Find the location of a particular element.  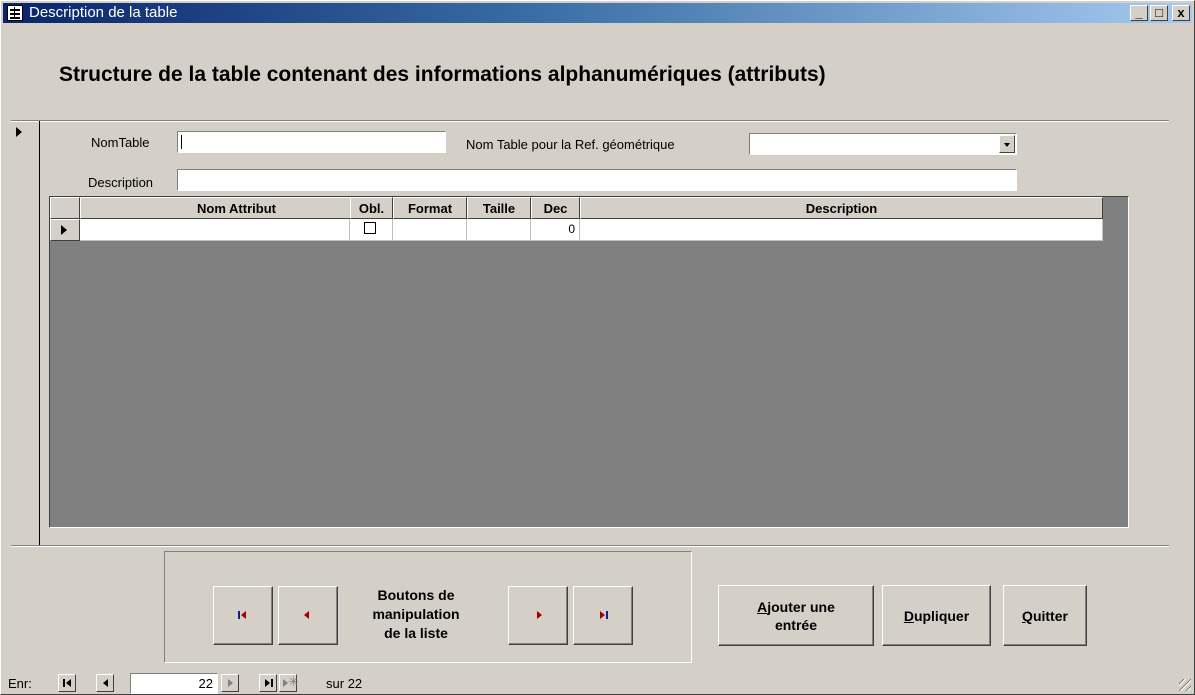

navigation-caption: Boutons de manipulation de la liste is located at coordinates (416, 614).